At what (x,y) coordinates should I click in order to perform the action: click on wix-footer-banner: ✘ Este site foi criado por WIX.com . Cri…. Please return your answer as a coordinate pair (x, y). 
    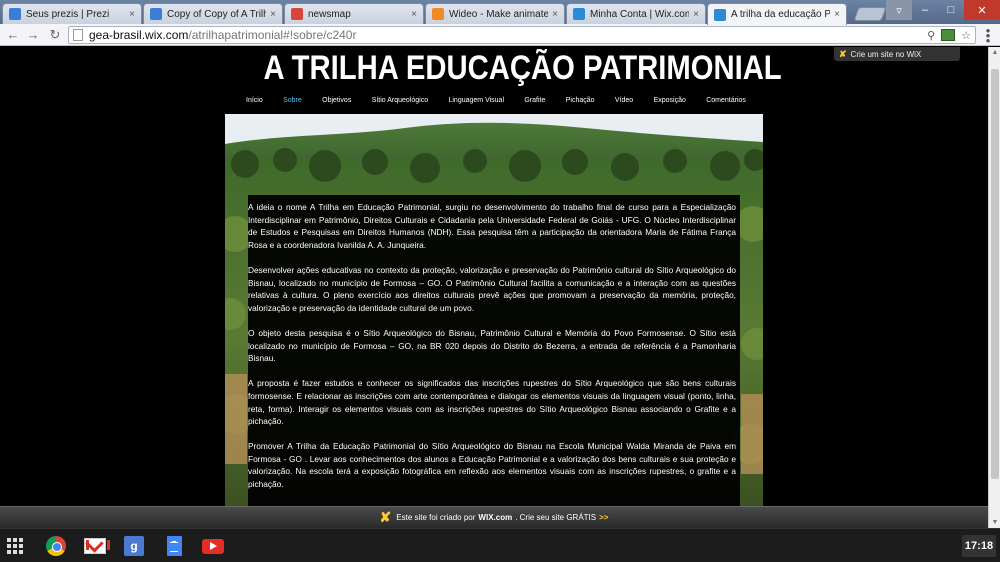
    Looking at the image, I should click on (494, 517).